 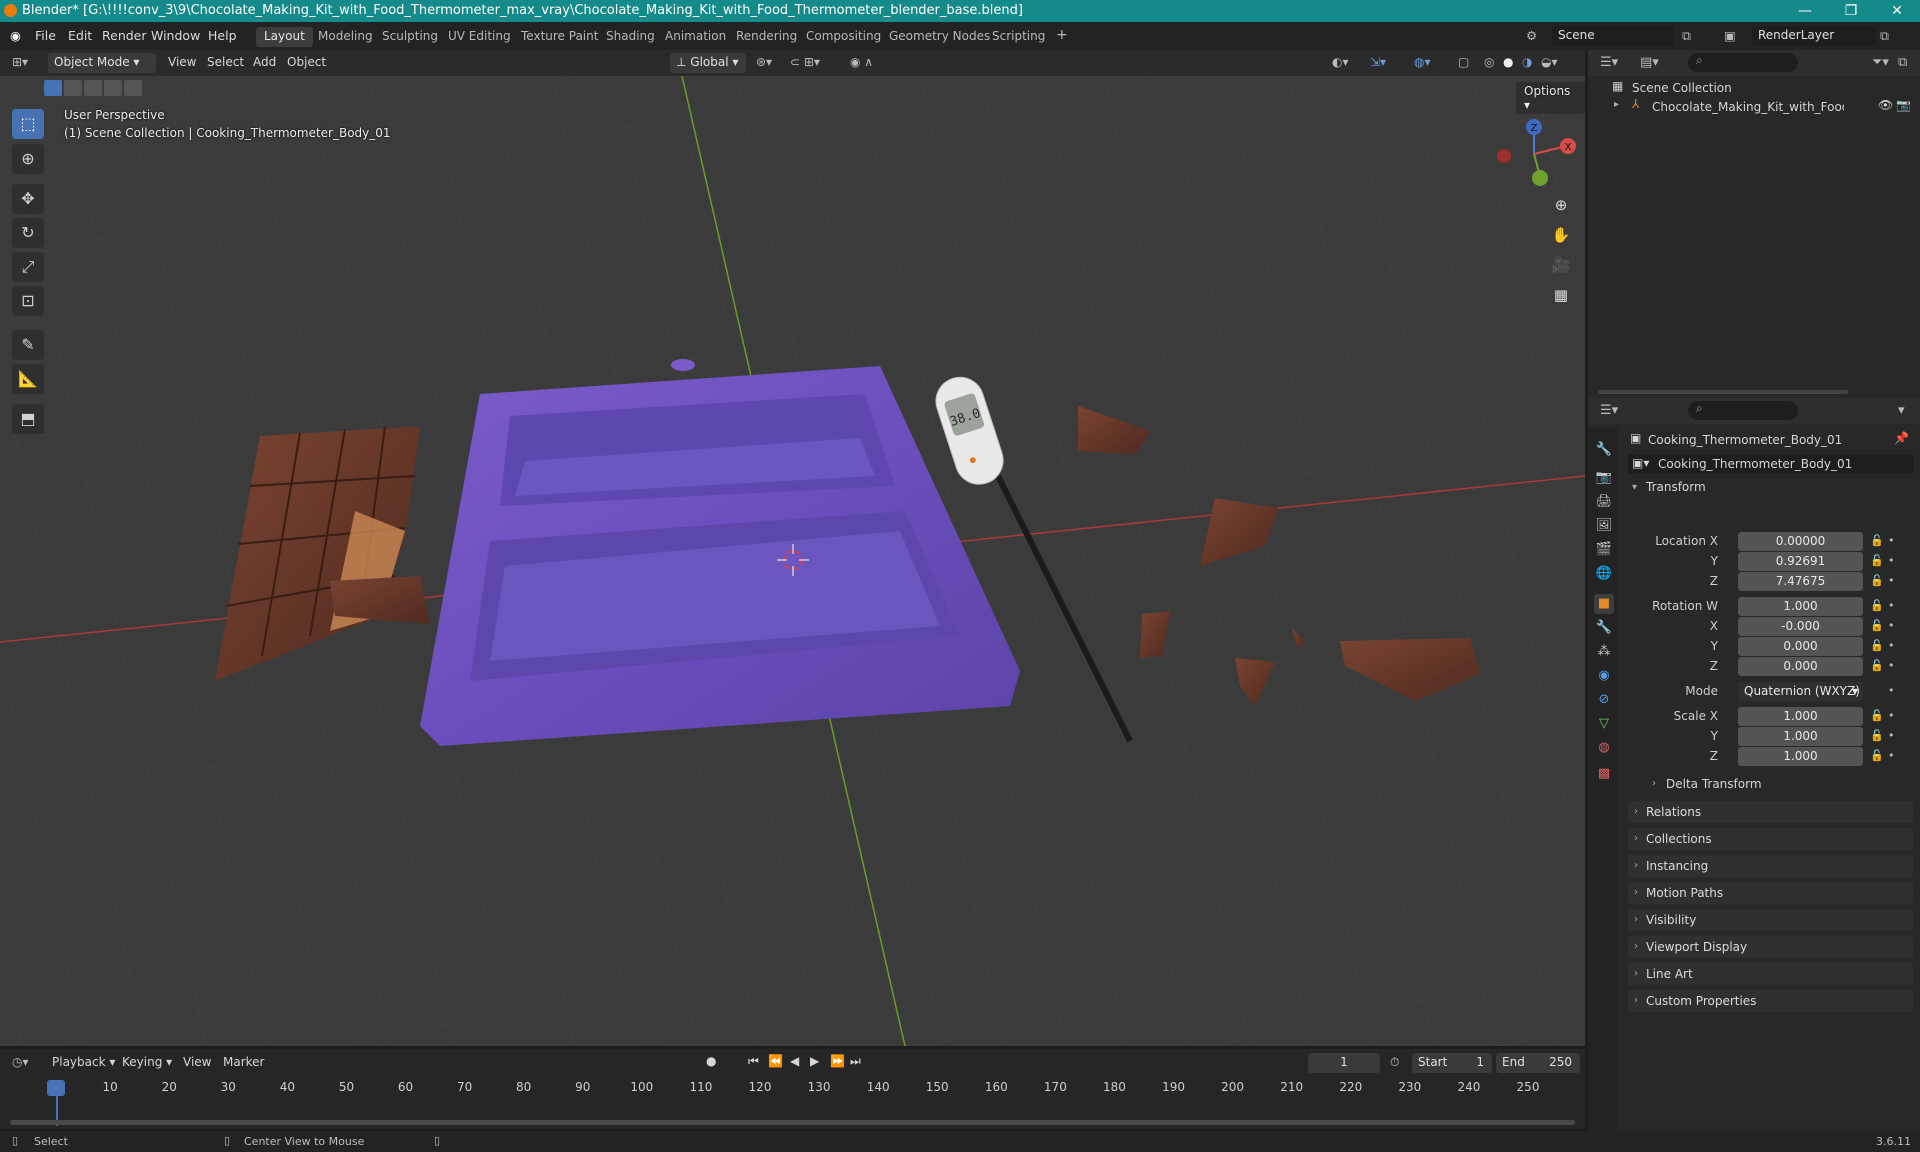 What do you see at coordinates (28, 159) in the screenshot?
I see `cursor-tool-icon: ⊕` at bounding box center [28, 159].